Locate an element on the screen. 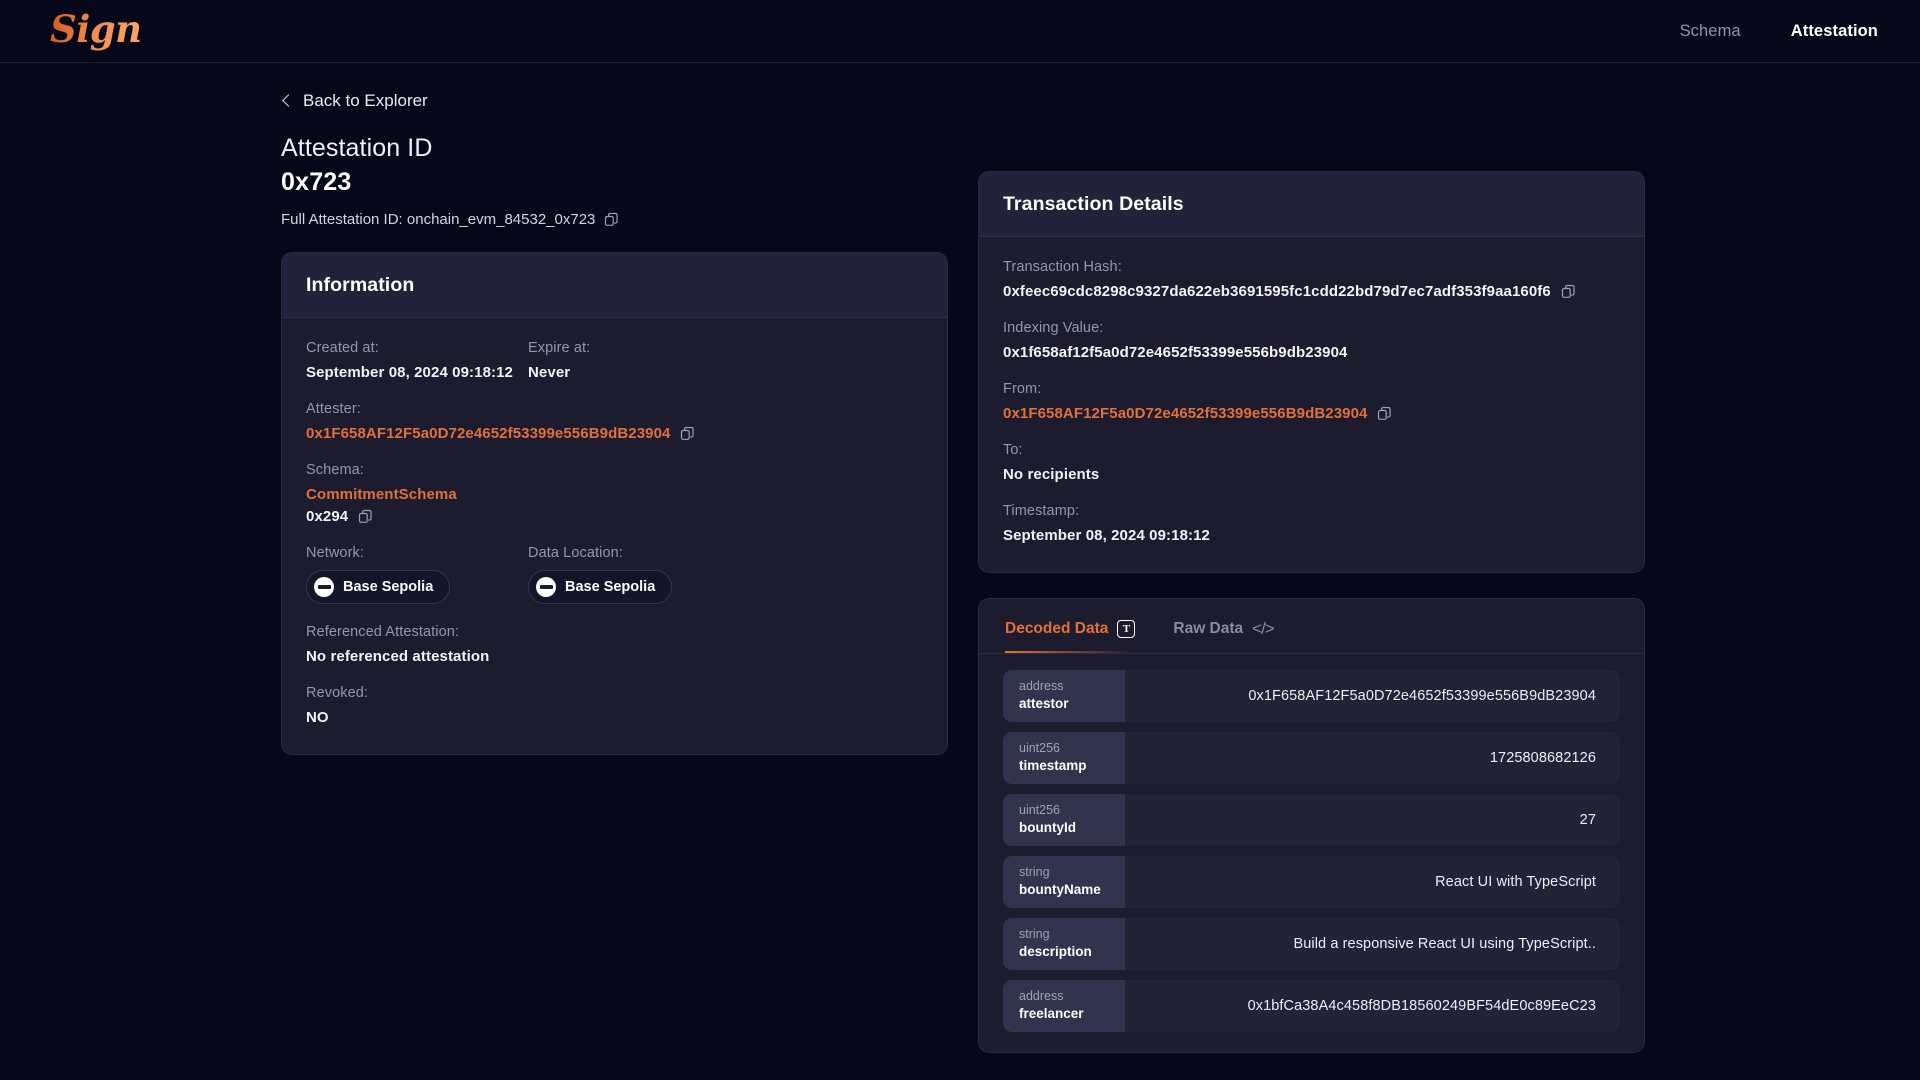 This screenshot has height=1080, width=1920. network-value: Base Sepolia is located at coordinates (388, 587).